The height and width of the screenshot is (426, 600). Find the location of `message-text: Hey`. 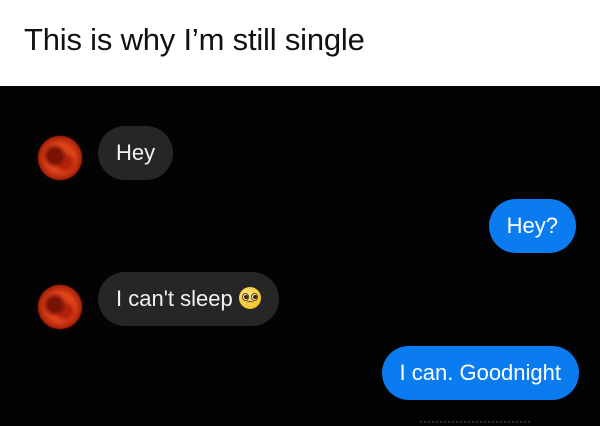

message-text: Hey is located at coordinates (136, 152).